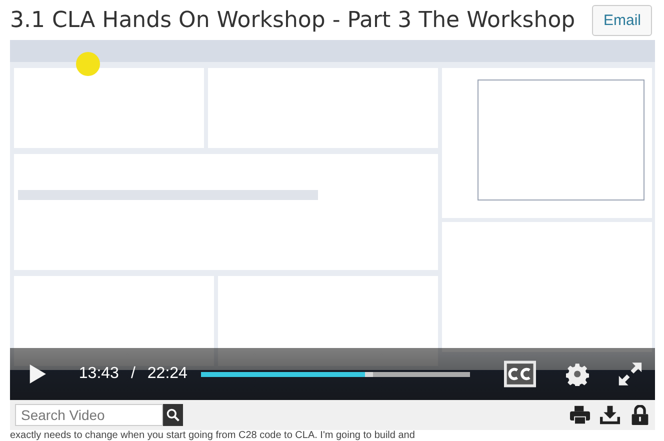 Image resolution: width=664 pixels, height=441 pixels. Describe the element at coordinates (213, 435) in the screenshot. I see `transcript-text: exactly needs to change when you start going from C28 code to CLA. I'm going to build and` at that location.